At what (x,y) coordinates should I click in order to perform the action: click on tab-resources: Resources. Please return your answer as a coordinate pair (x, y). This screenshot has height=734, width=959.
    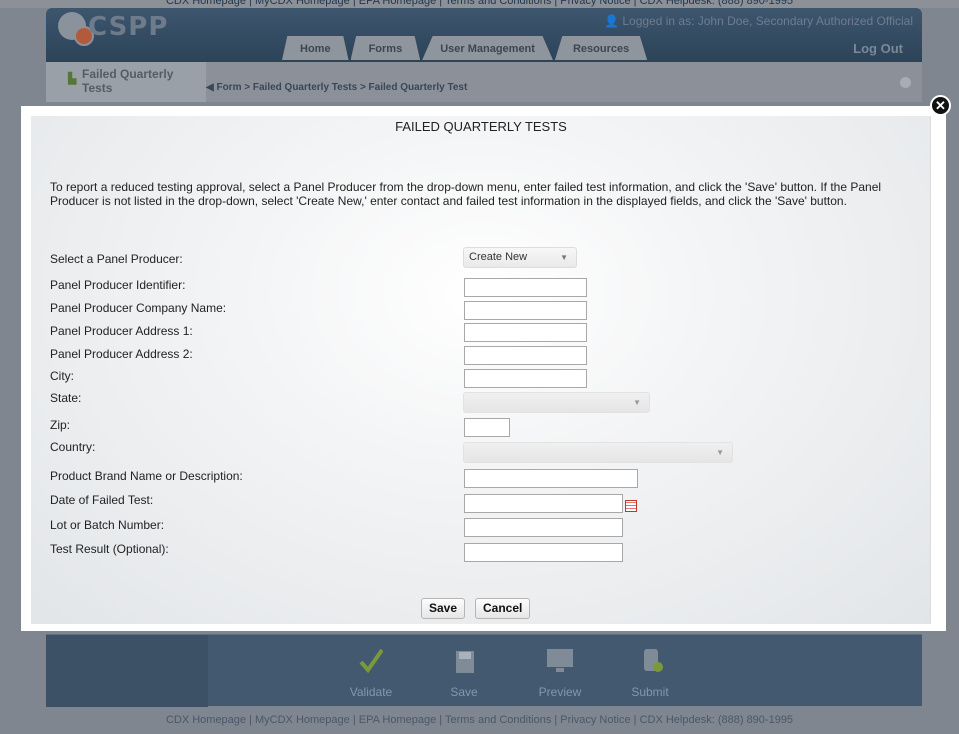
    Looking at the image, I should click on (601, 48).